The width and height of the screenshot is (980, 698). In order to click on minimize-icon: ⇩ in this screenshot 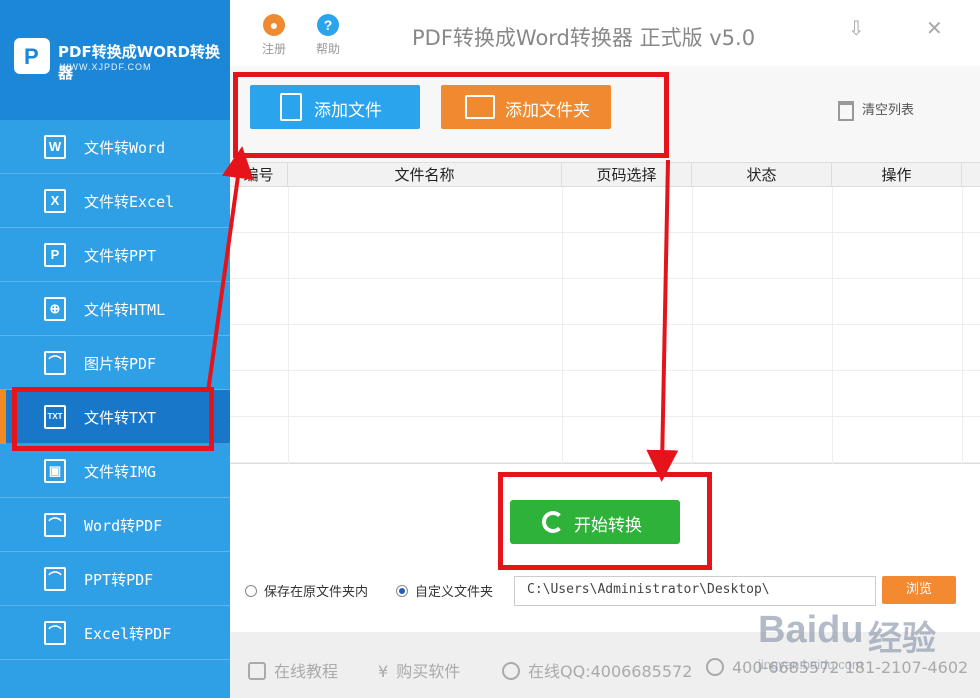, I will do `click(856, 28)`.